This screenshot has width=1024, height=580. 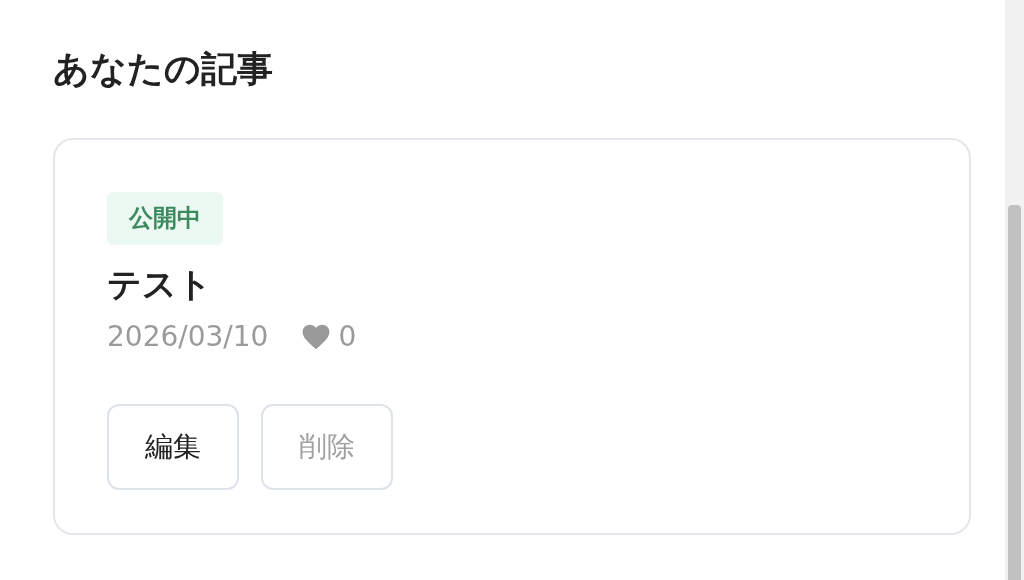 What do you see at coordinates (316, 337) in the screenshot?
I see `heart-icon` at bounding box center [316, 337].